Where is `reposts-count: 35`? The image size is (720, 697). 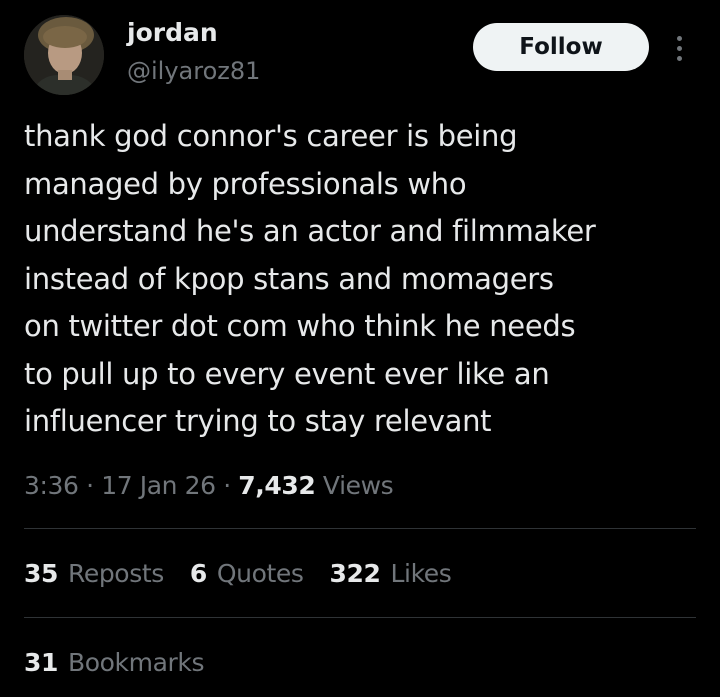 reposts-count: 35 is located at coordinates (41, 573).